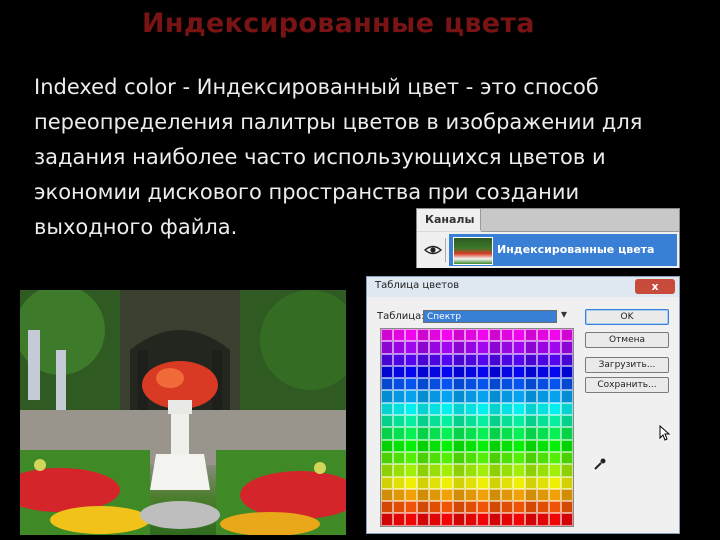 This screenshot has height=540, width=720. Describe the element at coordinates (548, 250) in the screenshot. I see `channel-row: Индексированные цвета` at that location.